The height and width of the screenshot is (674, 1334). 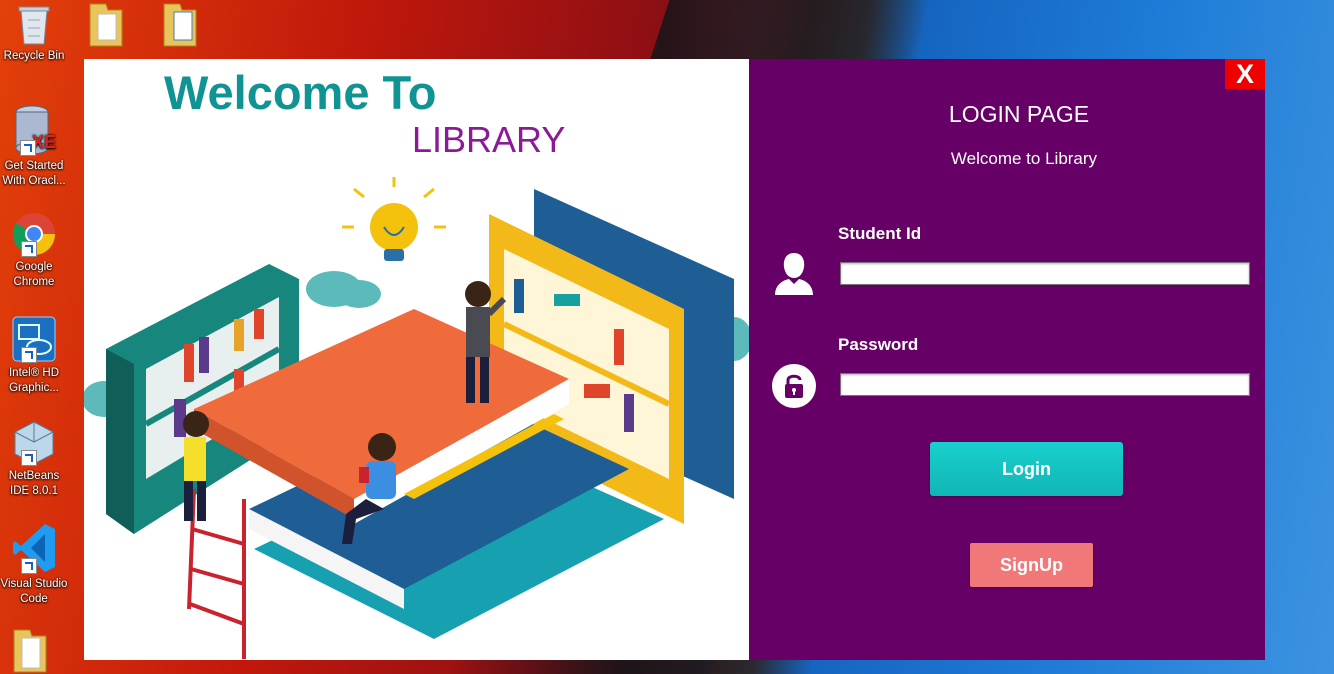 I want to click on student-id-input, so click(x=1045, y=273).